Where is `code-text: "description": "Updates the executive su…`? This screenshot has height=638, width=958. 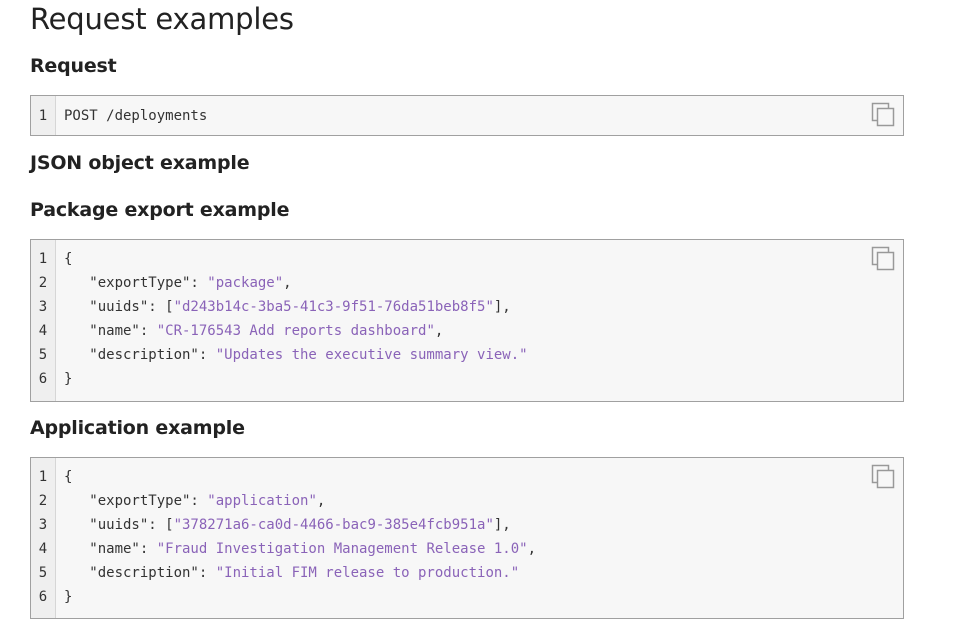
code-text: "description": "Updates the executive su… is located at coordinates (296, 355).